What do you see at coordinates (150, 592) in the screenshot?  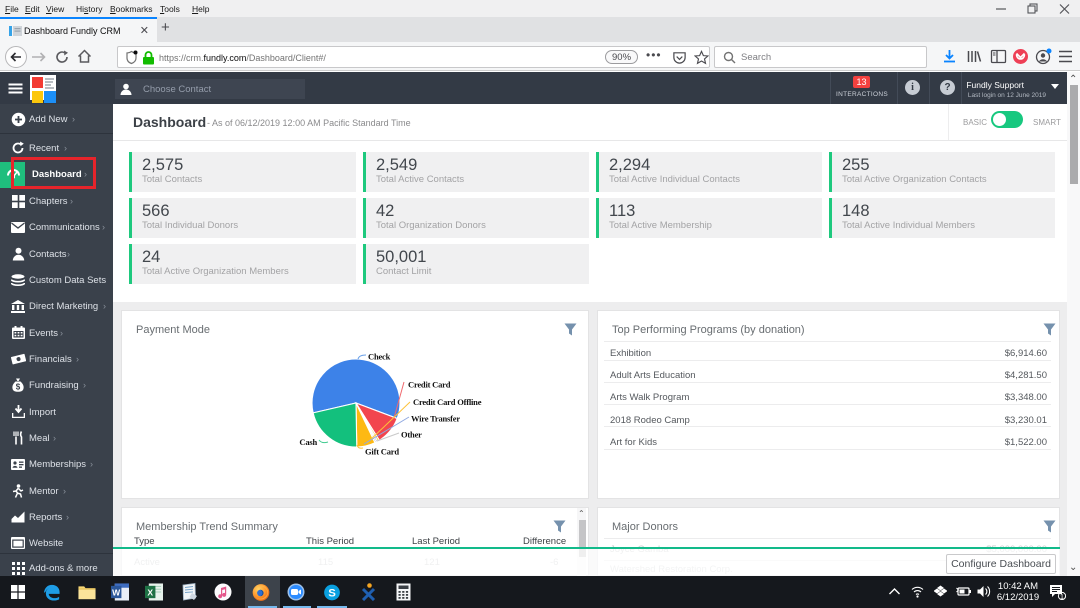 I see `svg-text: X` at bounding box center [150, 592].